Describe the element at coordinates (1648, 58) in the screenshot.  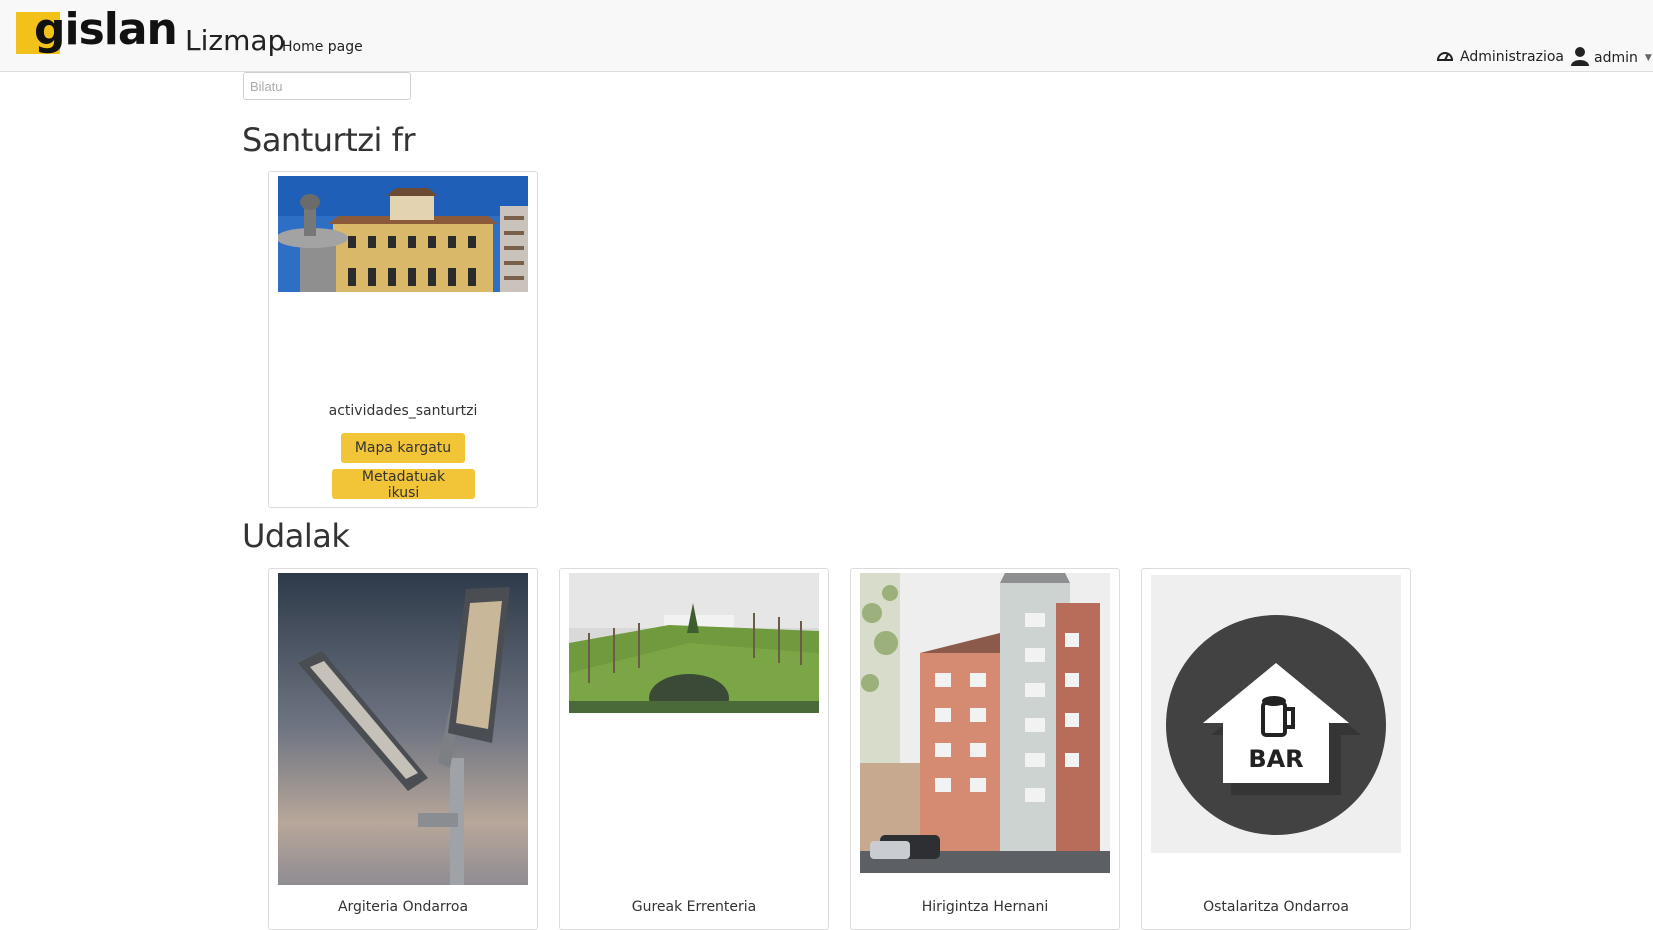
I see `caret-down-icon: ▼` at that location.